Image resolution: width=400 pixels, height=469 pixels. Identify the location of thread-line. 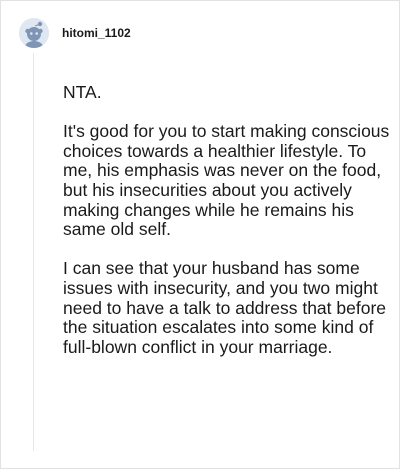
(33, 252).